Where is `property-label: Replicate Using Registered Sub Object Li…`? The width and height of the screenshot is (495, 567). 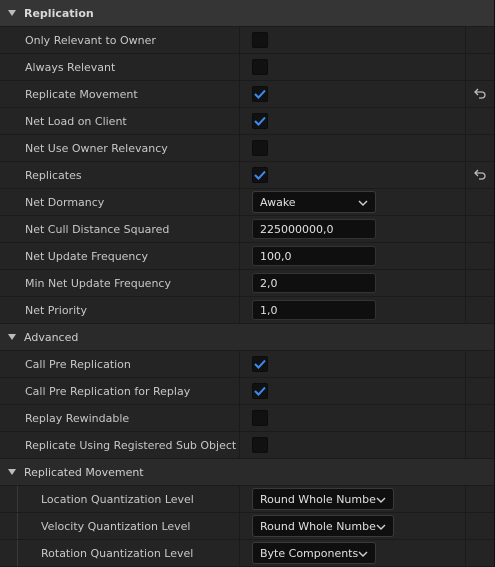
property-label: Replicate Using Registered Sub Object Li… is located at coordinates (132, 445).